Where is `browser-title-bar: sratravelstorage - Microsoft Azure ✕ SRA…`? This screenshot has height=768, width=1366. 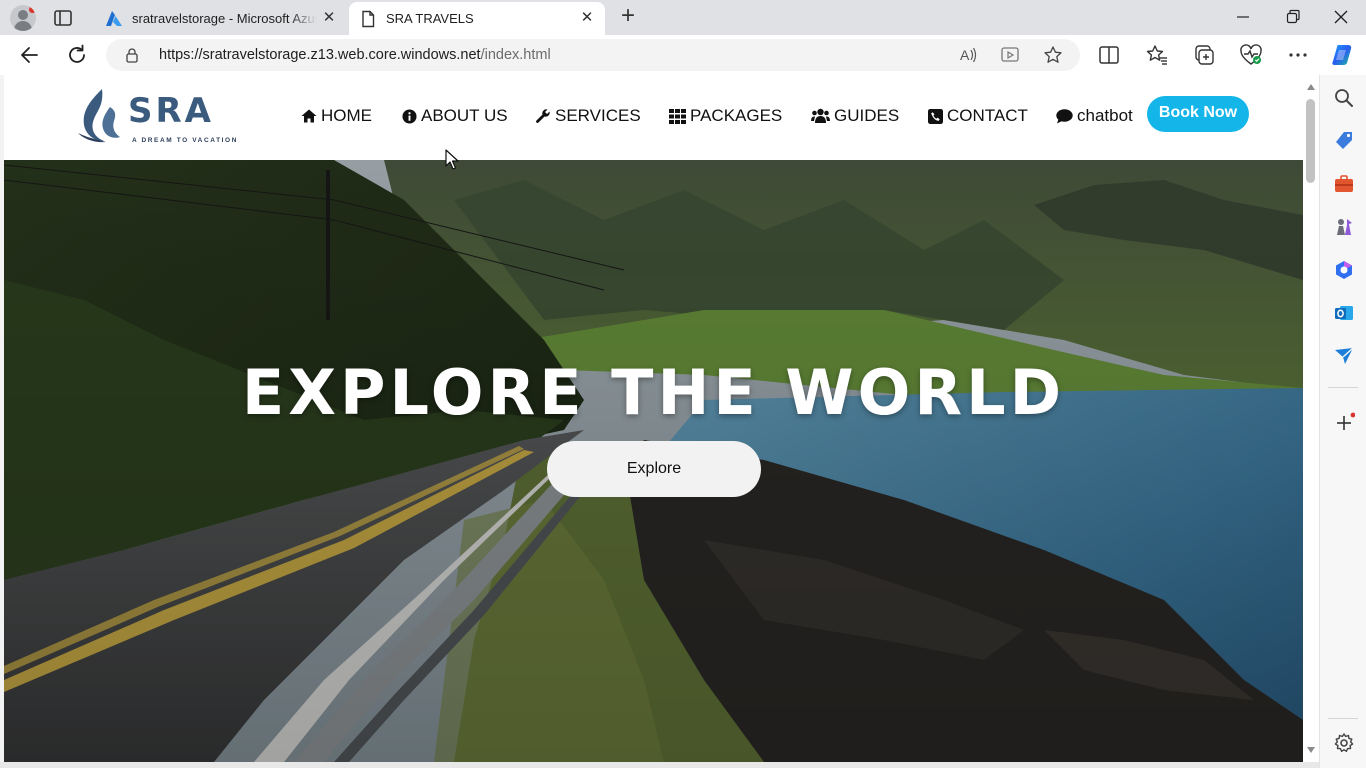
browser-title-bar: sratravelstorage - Microsoft Azure ✕ SRA… is located at coordinates (683, 17).